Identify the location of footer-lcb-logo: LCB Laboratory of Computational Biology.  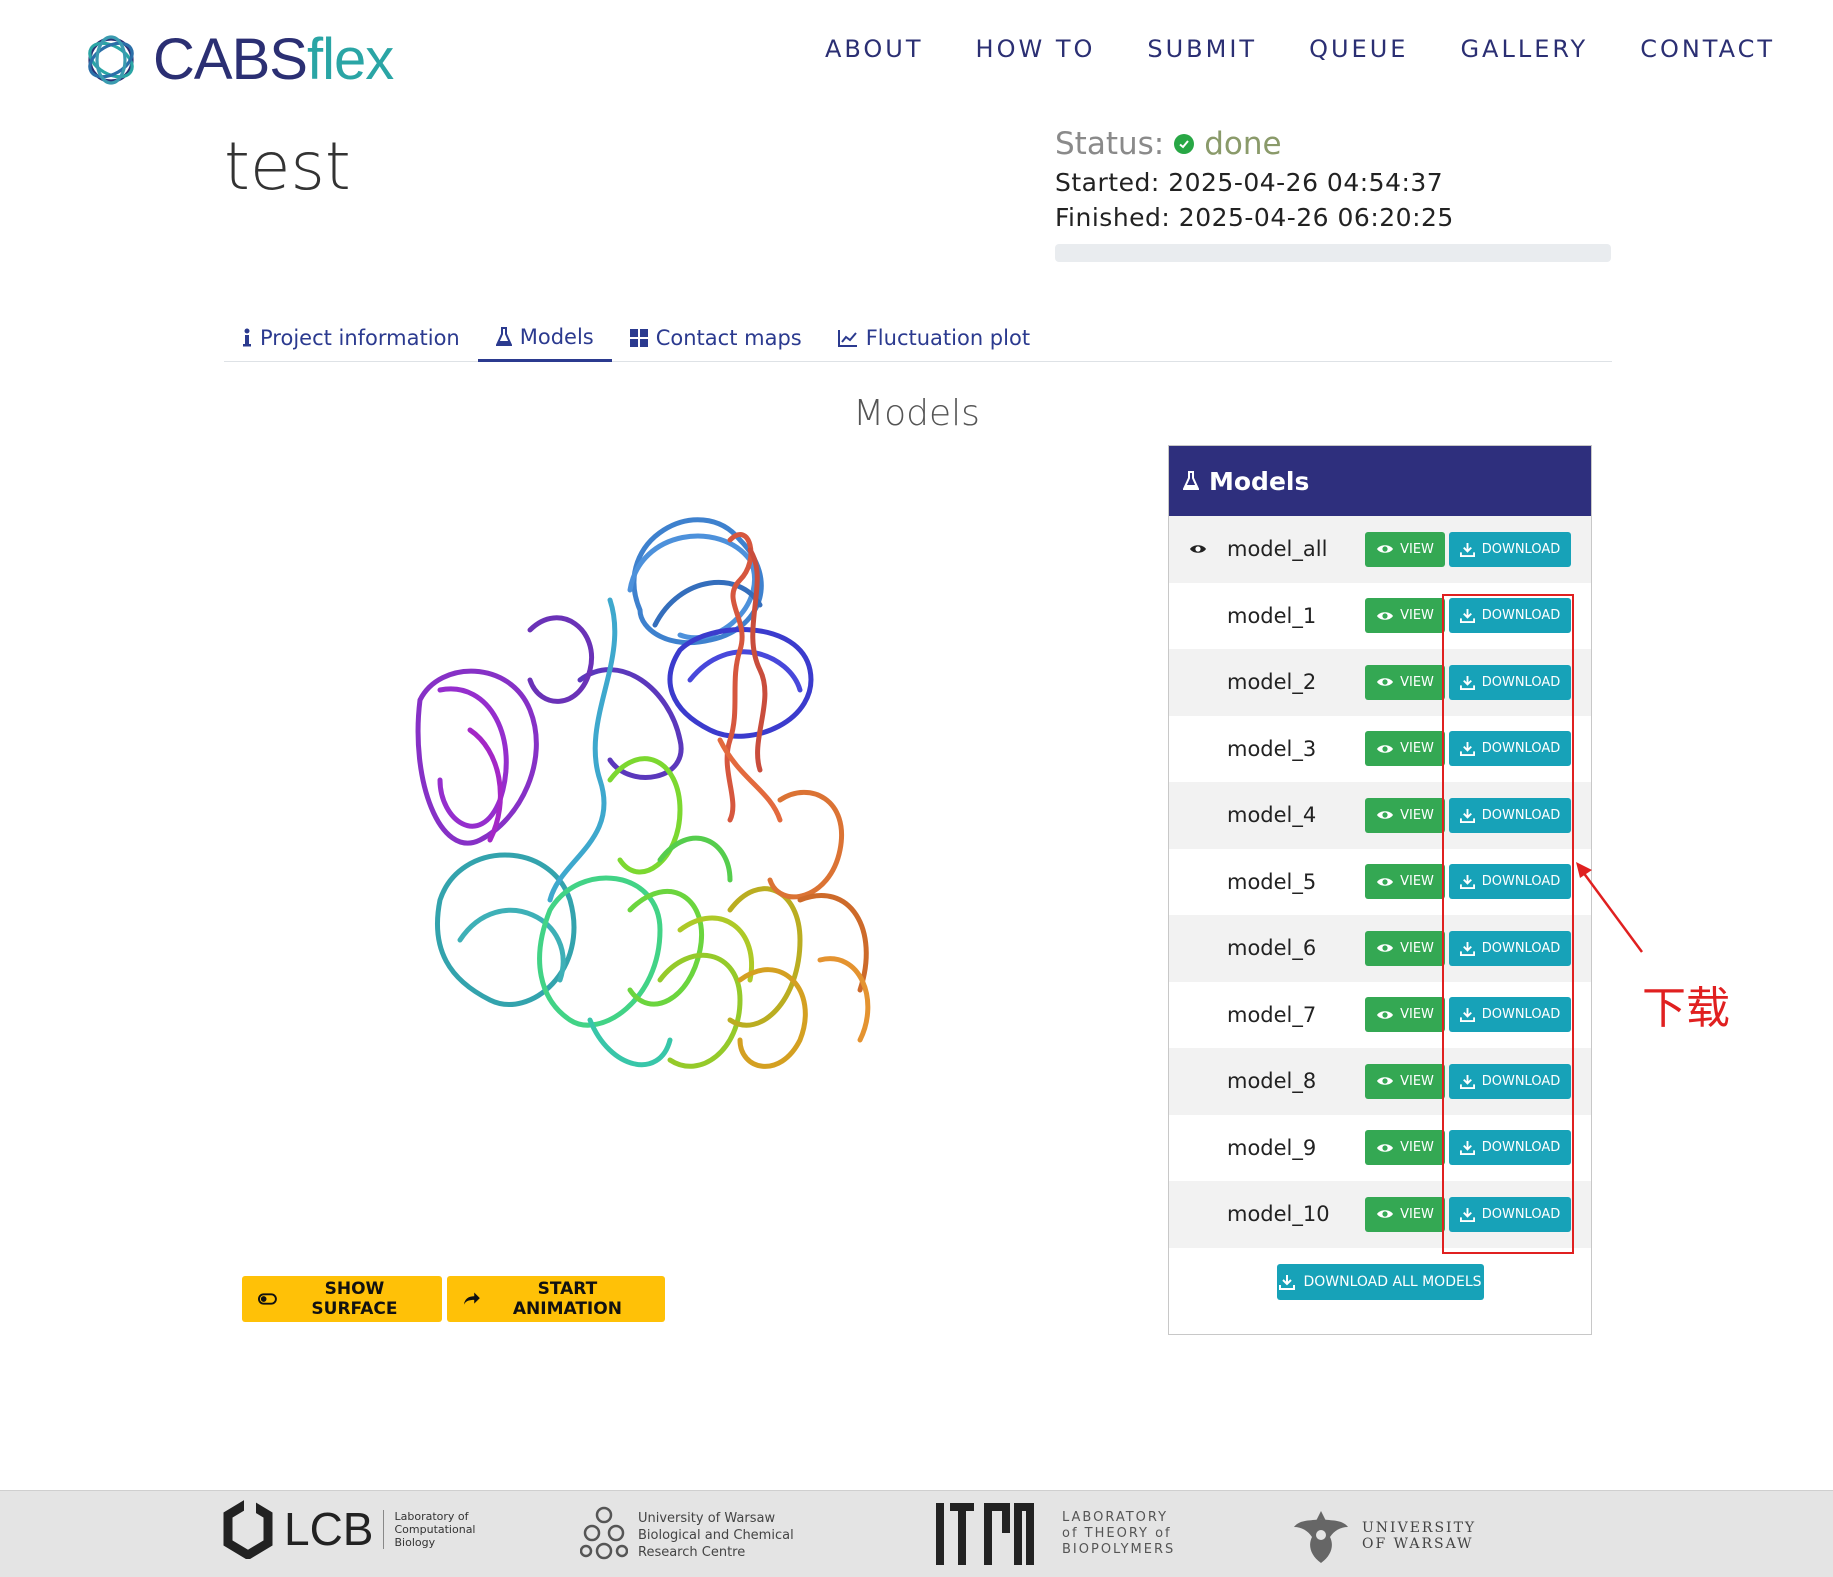
(349, 1529).